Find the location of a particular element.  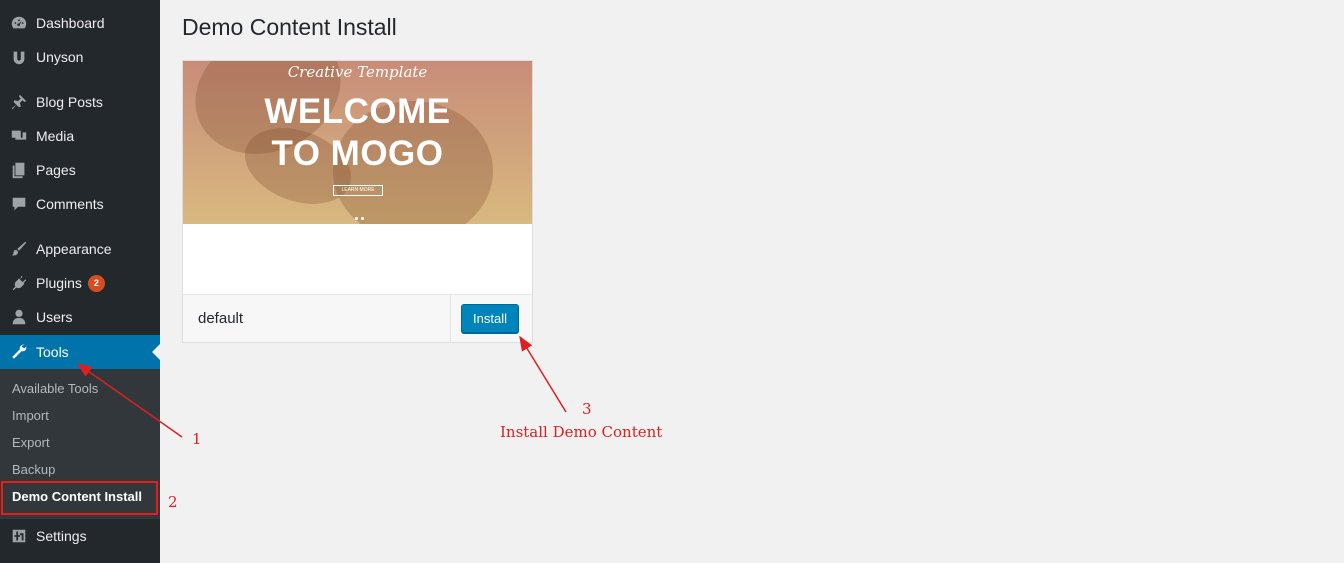

sidebar-item-unyson: Unyson is located at coordinates (80, 57).